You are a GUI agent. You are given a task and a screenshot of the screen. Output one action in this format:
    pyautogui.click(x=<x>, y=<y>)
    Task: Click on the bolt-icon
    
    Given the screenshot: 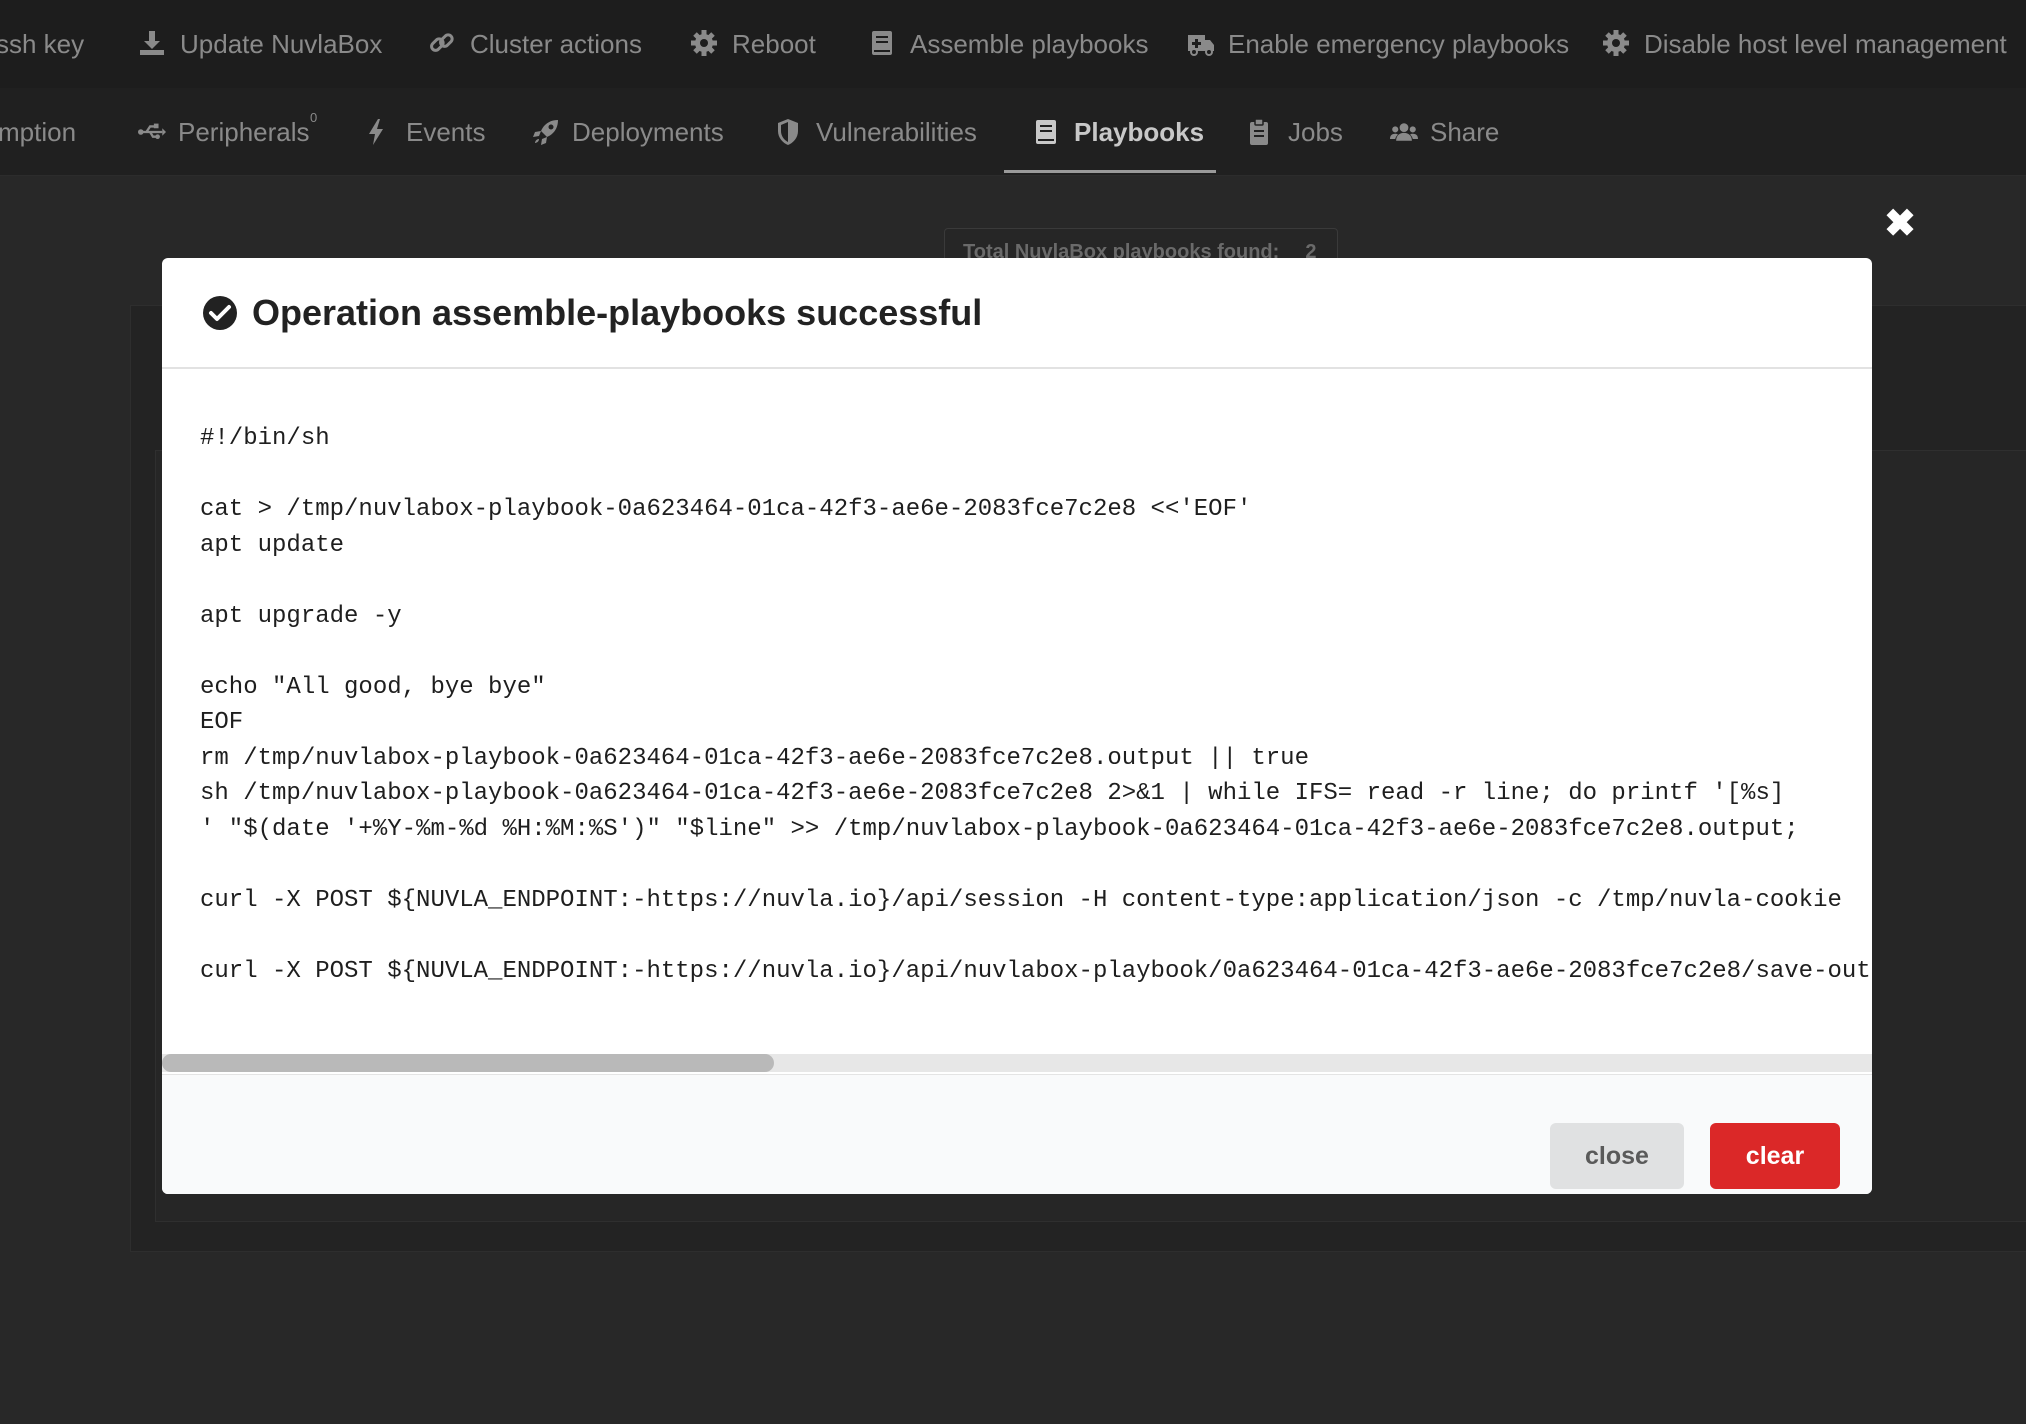 What is the action you would take?
    pyautogui.click(x=380, y=132)
    